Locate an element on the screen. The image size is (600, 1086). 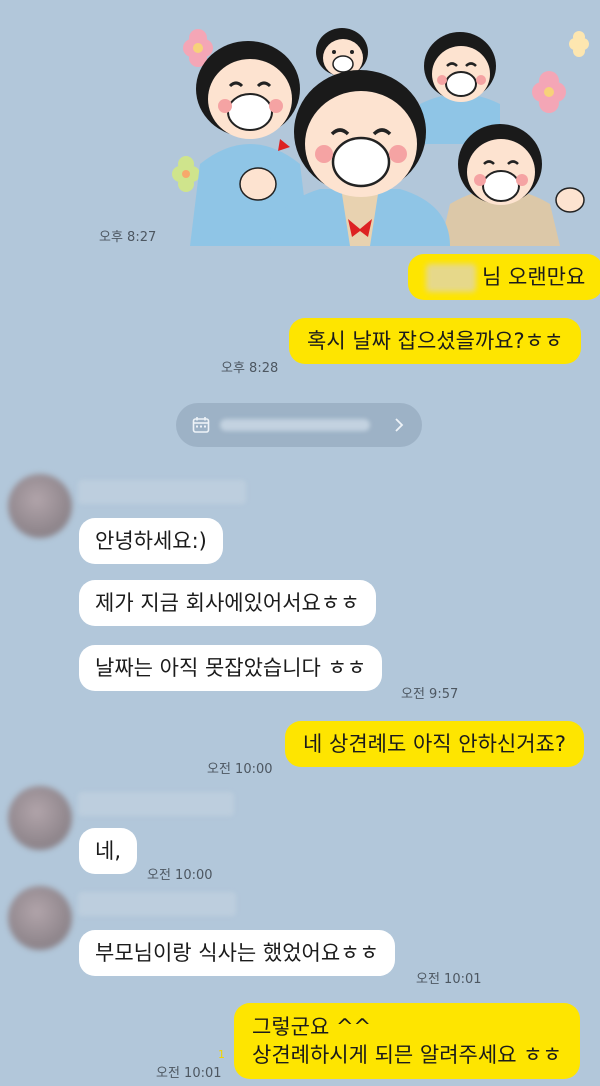
sticker-image is located at coordinates (380, 137).